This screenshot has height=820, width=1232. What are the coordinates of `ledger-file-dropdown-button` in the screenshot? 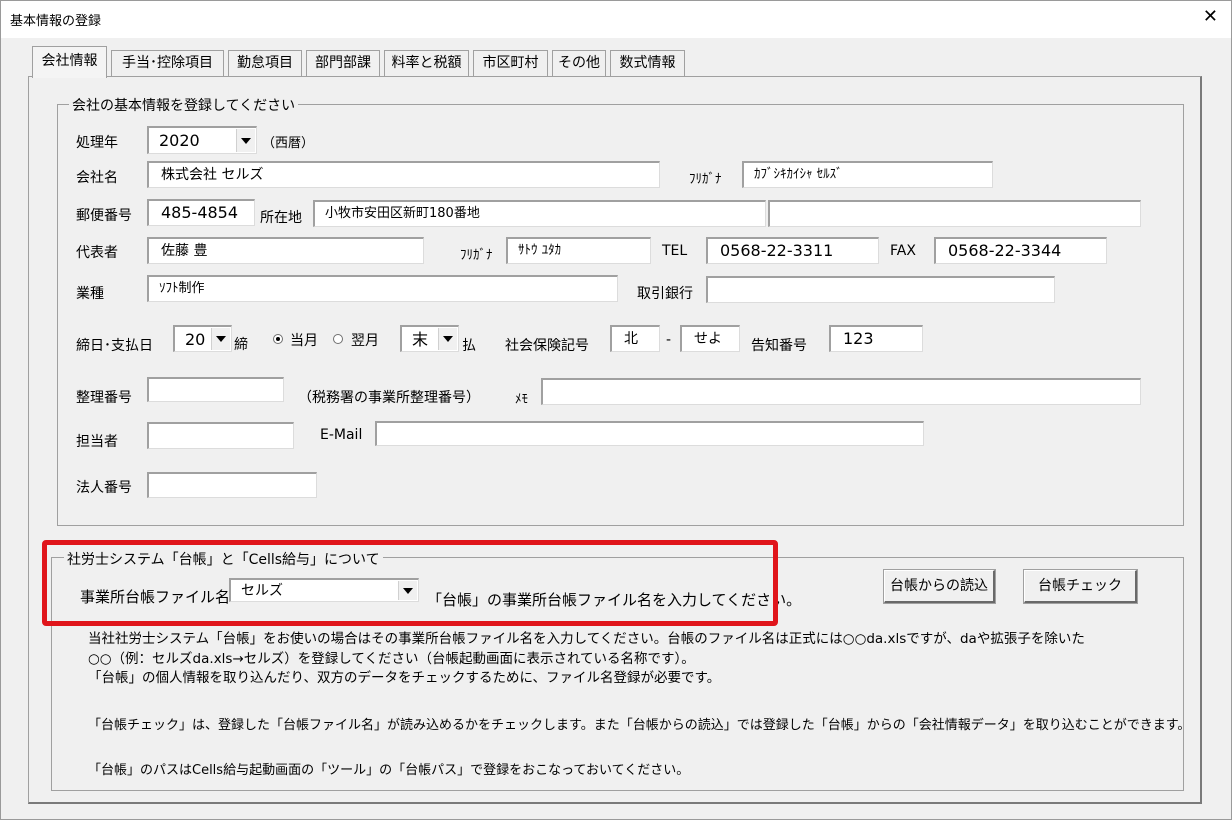 It's located at (407, 590).